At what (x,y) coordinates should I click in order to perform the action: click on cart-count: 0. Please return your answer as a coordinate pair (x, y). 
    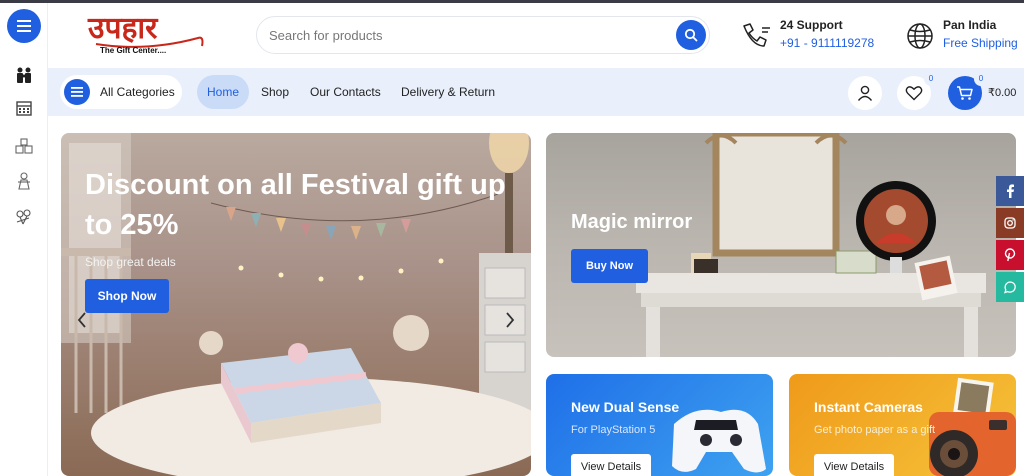
    Looking at the image, I should click on (981, 79).